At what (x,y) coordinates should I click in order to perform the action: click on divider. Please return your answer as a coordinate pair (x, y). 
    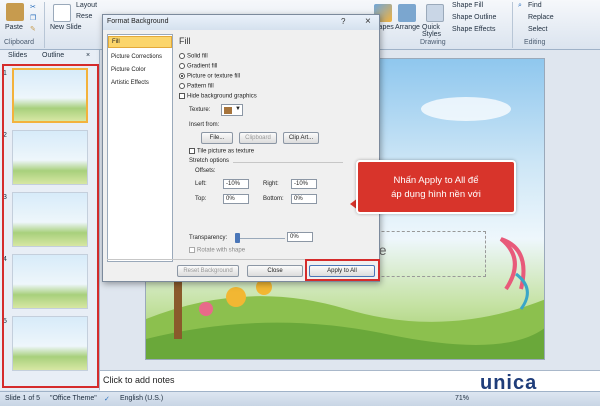
    Looking at the image, I should click on (288, 162).